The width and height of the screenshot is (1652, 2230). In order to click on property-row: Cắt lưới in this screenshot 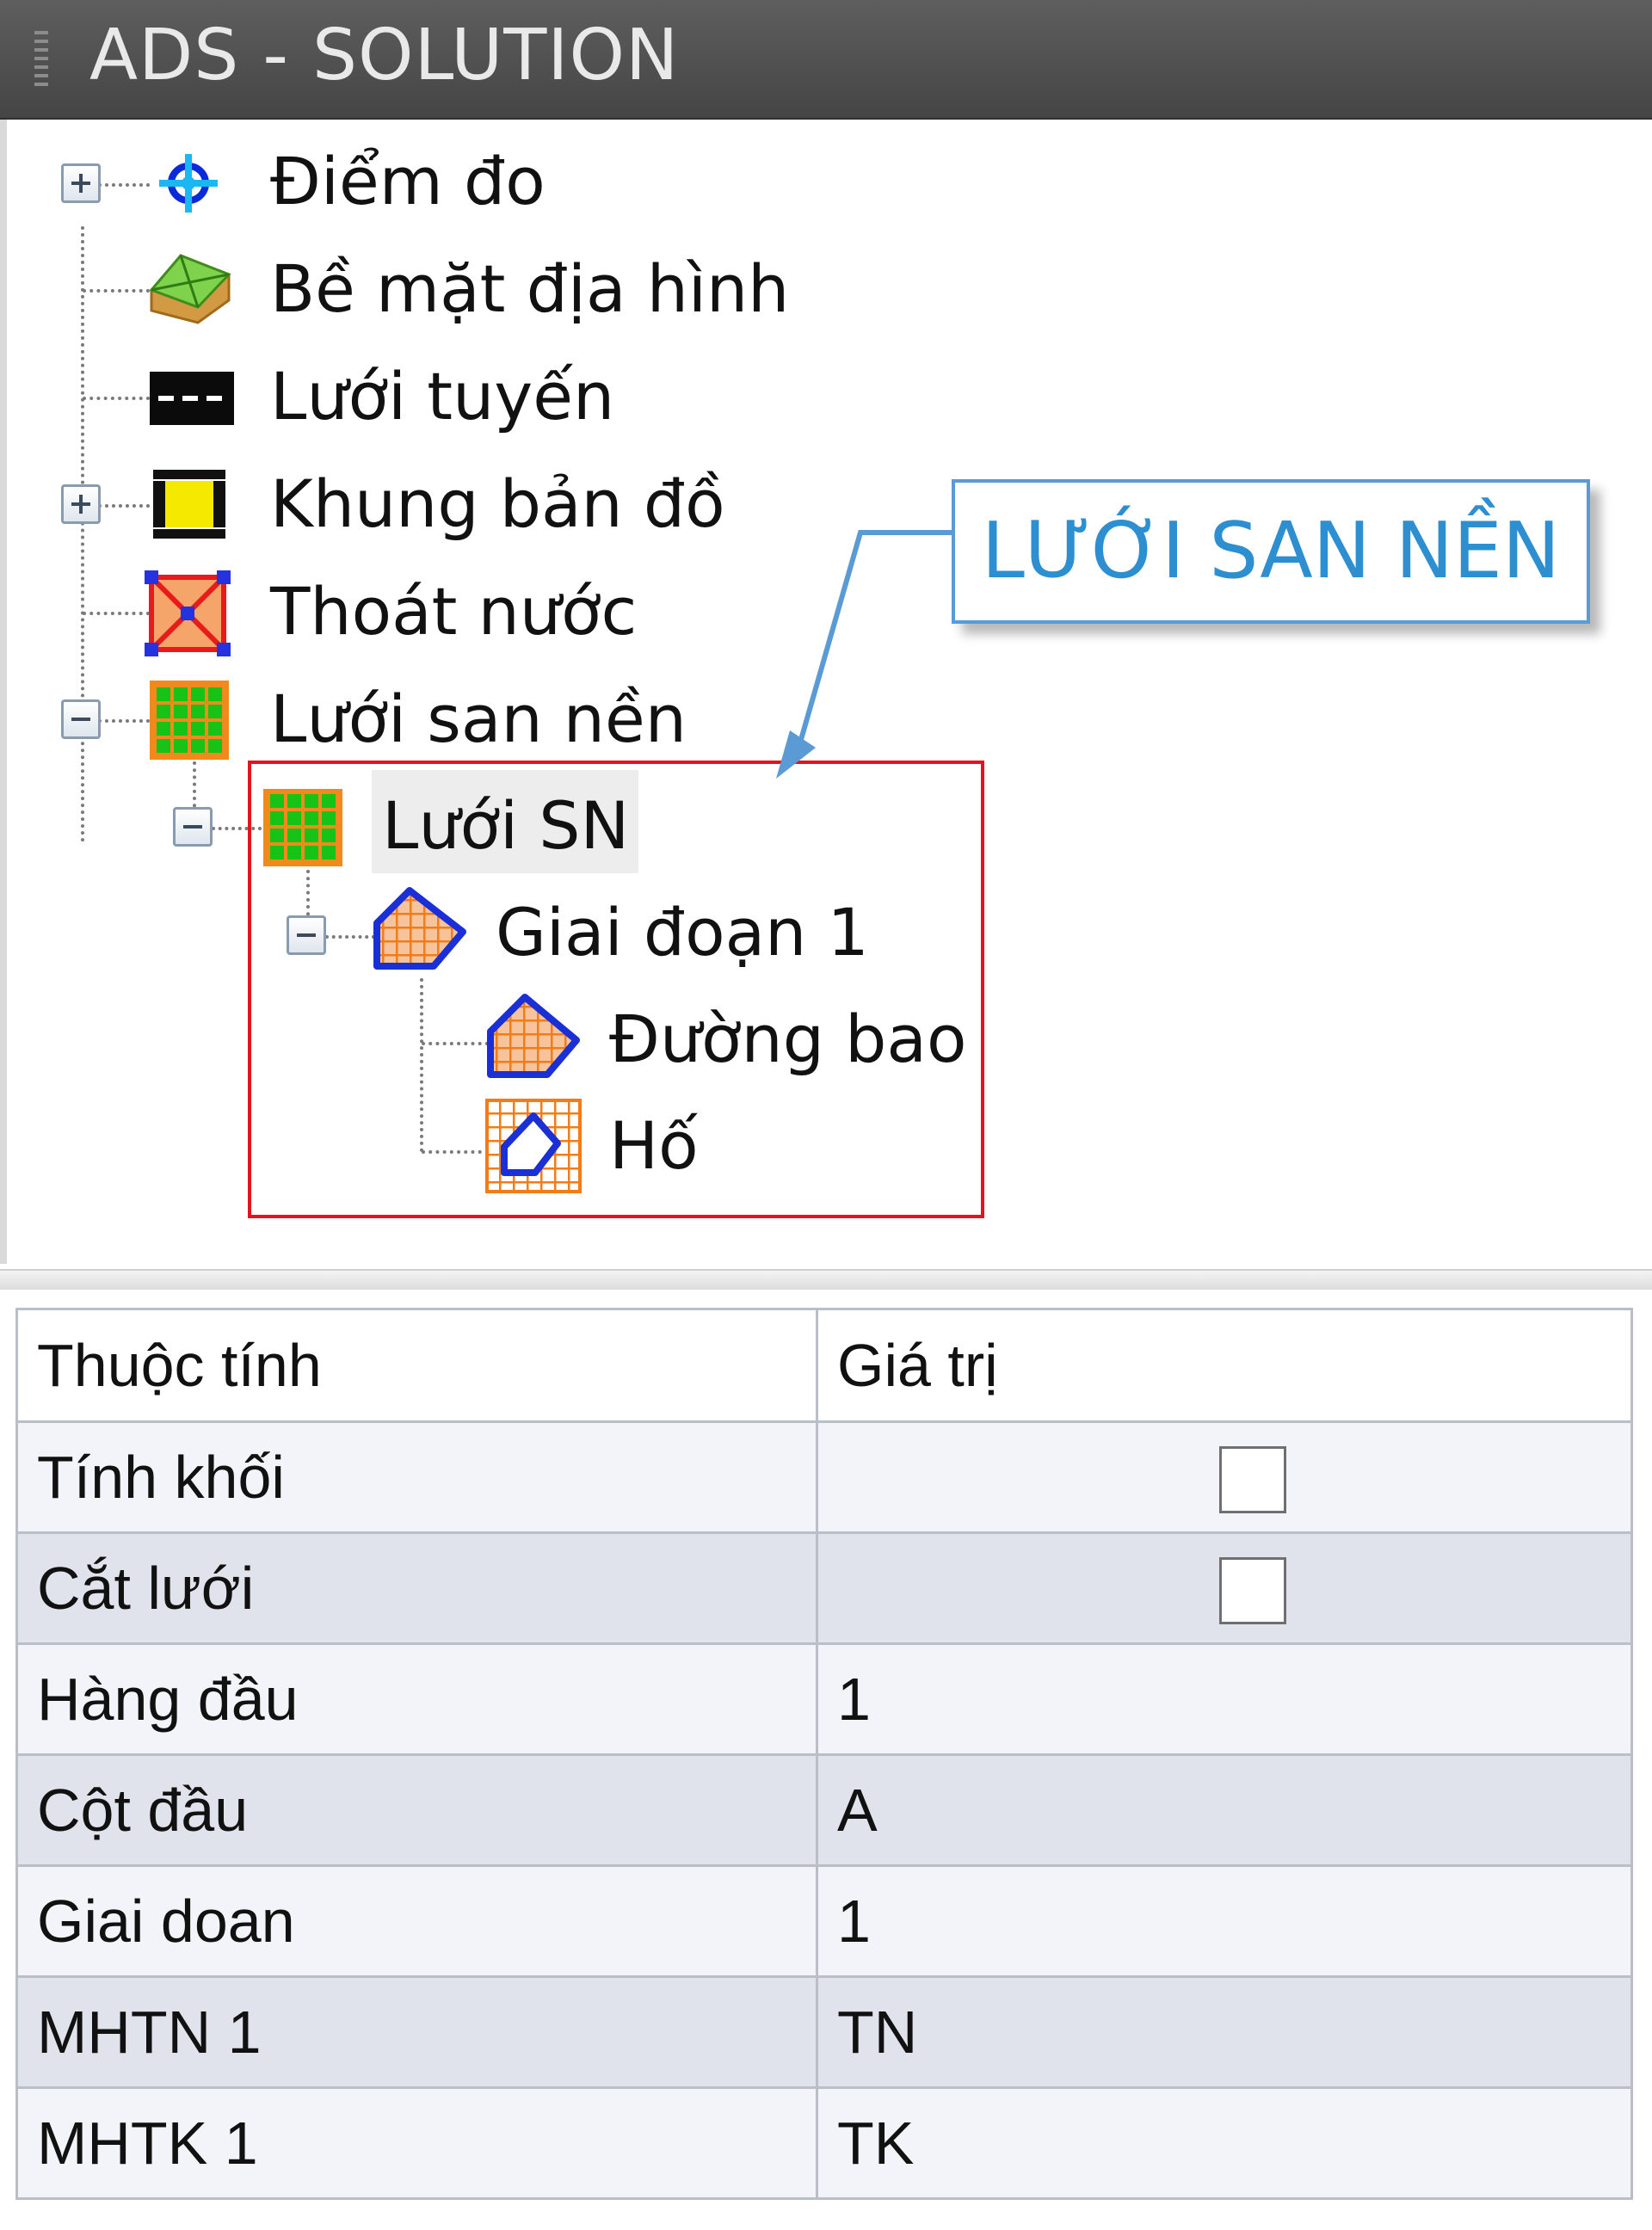, I will do `click(824, 1588)`.